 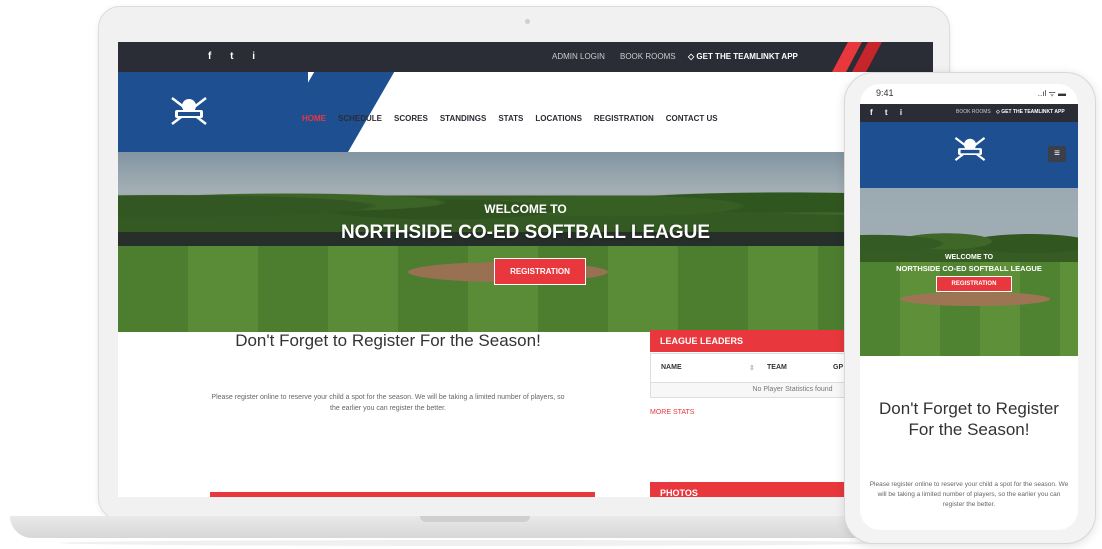 I want to click on mobile-hero-welcome: WELCOME TO, so click(x=969, y=257).